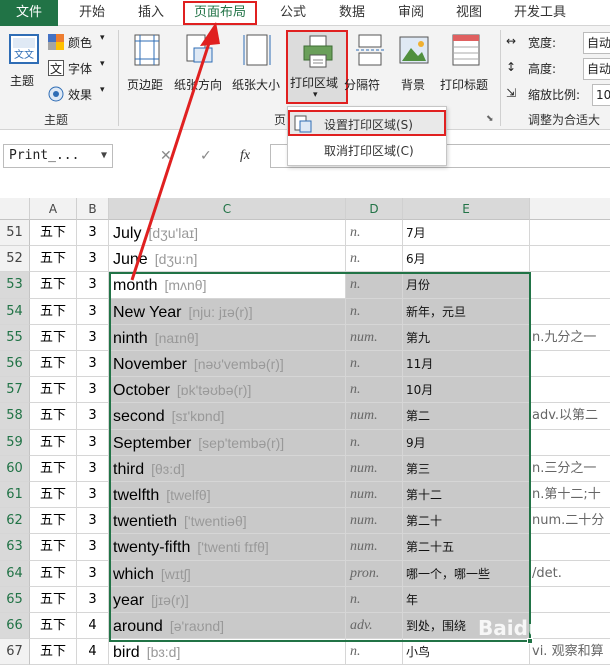  Describe the element at coordinates (227, 495) in the screenshot. I see `cell-word: twelfth [twelfθ]` at that location.